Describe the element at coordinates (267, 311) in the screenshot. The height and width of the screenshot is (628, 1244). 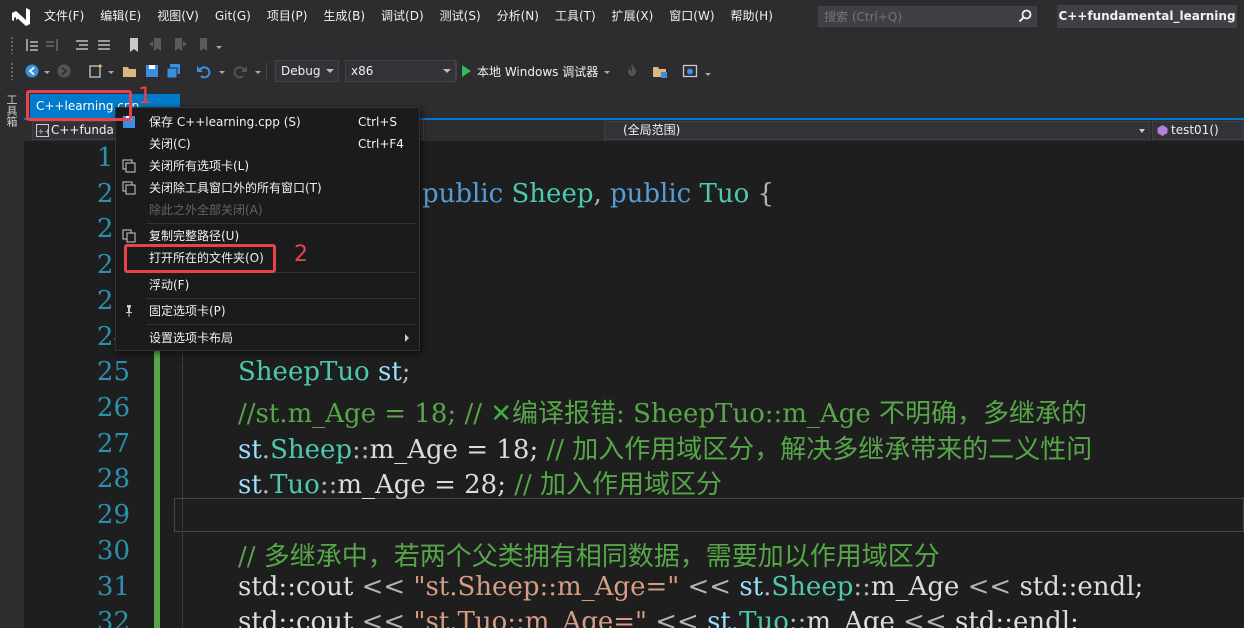
I see `menu-item-pin-tab: 固定选项卡(P)` at that location.